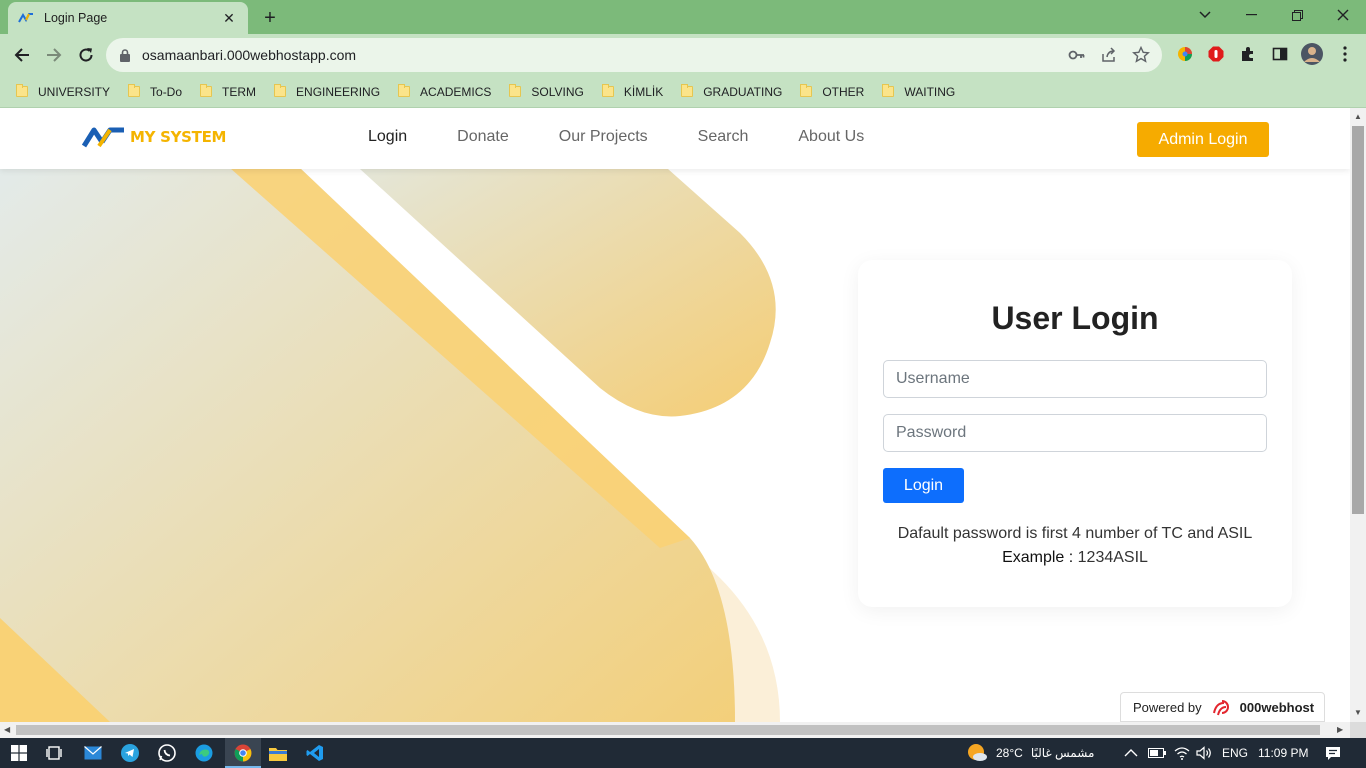 The image size is (1366, 768). I want to click on wifi-icon, so click(1182, 753).